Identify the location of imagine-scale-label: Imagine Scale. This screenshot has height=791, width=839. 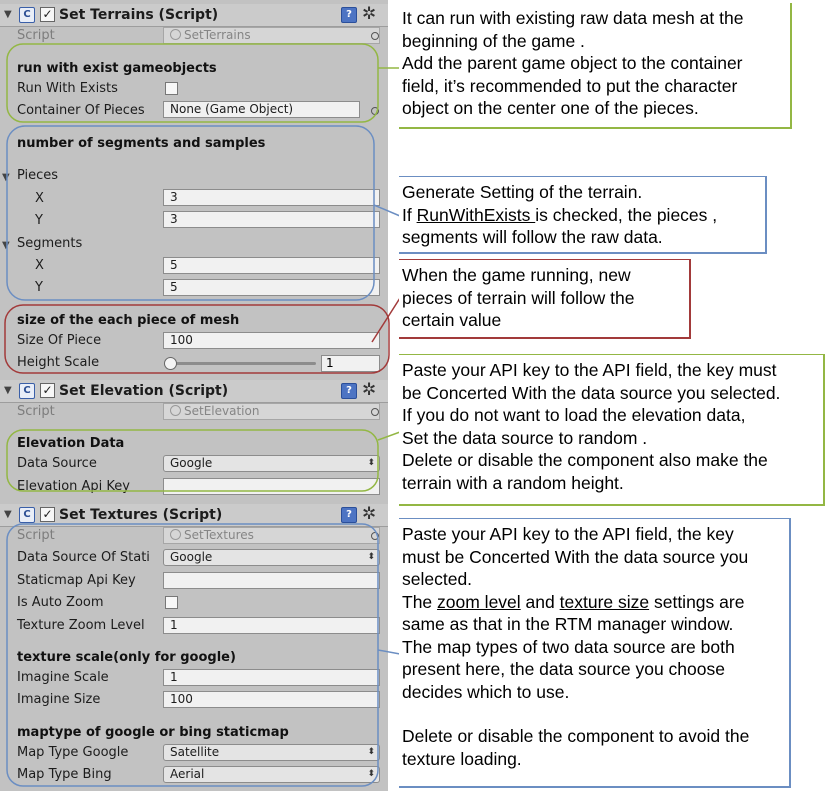
(63, 677).